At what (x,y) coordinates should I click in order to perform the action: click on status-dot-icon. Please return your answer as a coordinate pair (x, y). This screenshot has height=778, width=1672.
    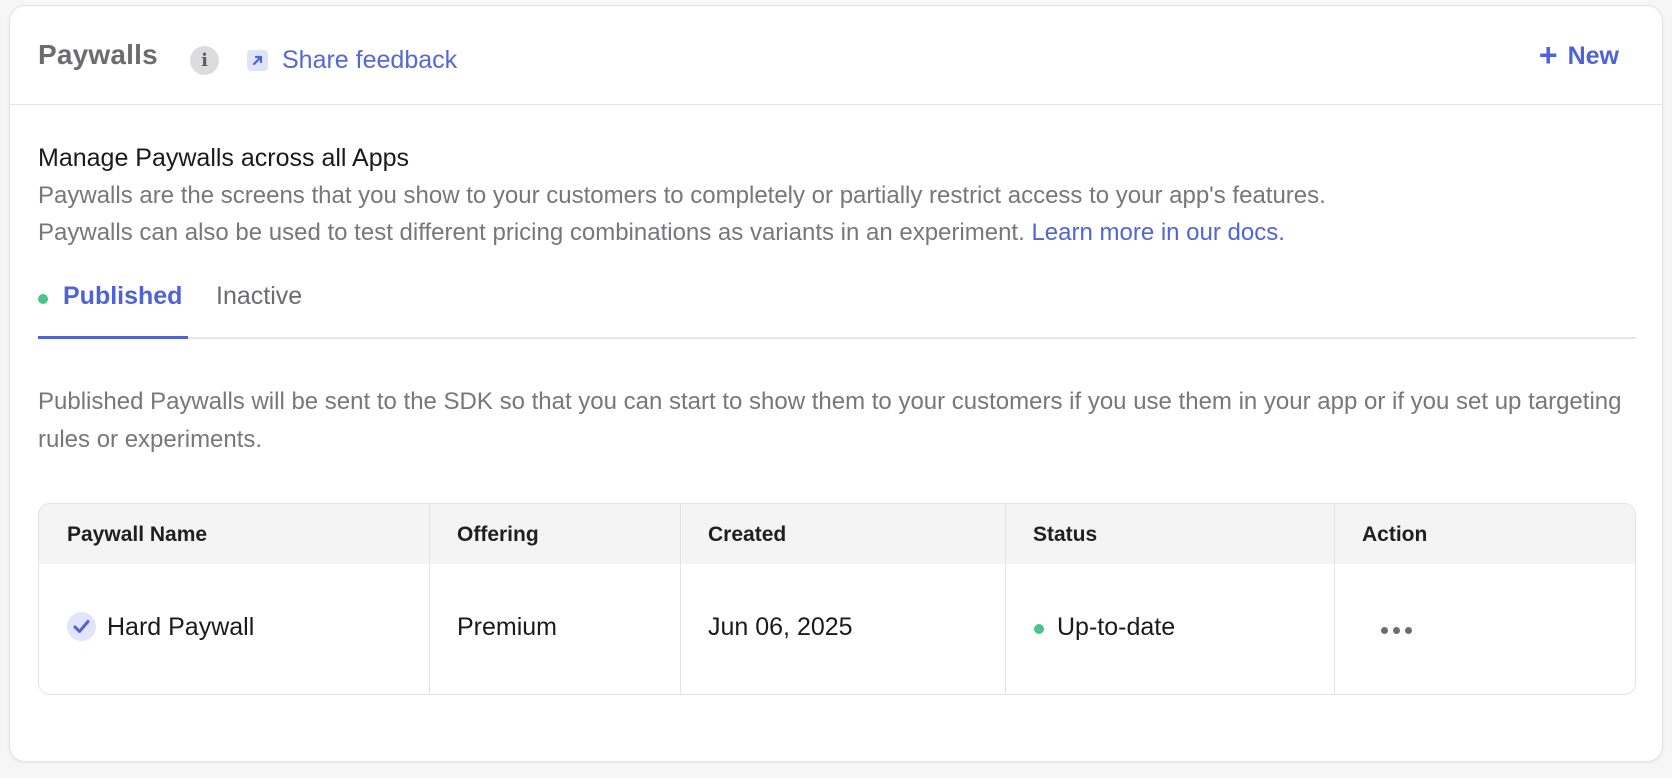
    Looking at the image, I should click on (1039, 629).